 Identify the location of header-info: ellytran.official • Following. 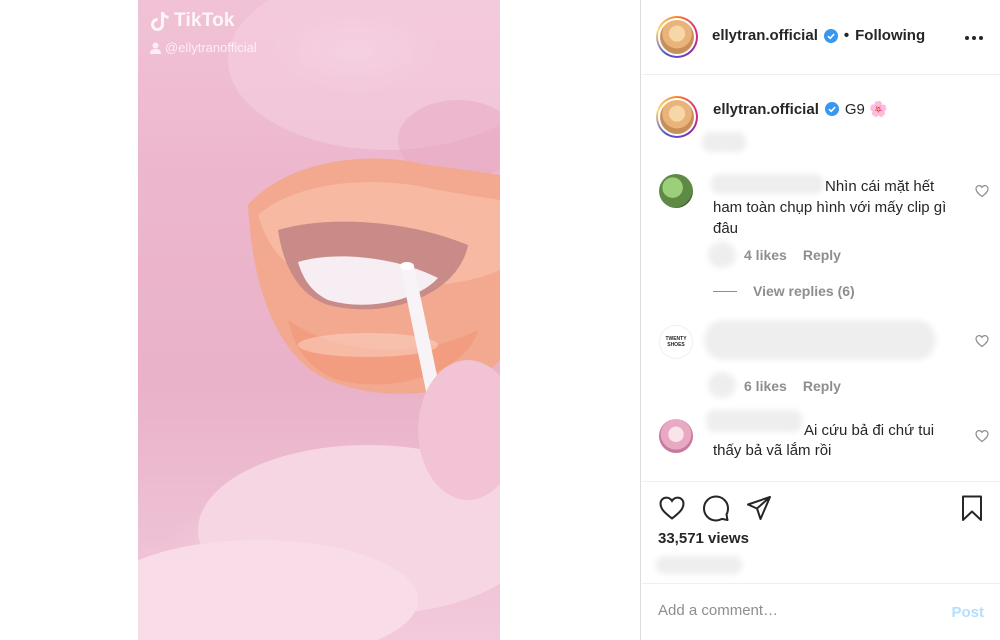
(818, 35).